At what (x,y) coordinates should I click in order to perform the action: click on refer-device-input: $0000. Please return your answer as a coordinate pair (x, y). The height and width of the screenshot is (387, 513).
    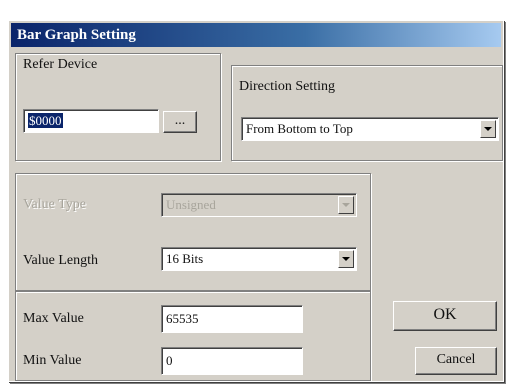
    Looking at the image, I should click on (91, 121).